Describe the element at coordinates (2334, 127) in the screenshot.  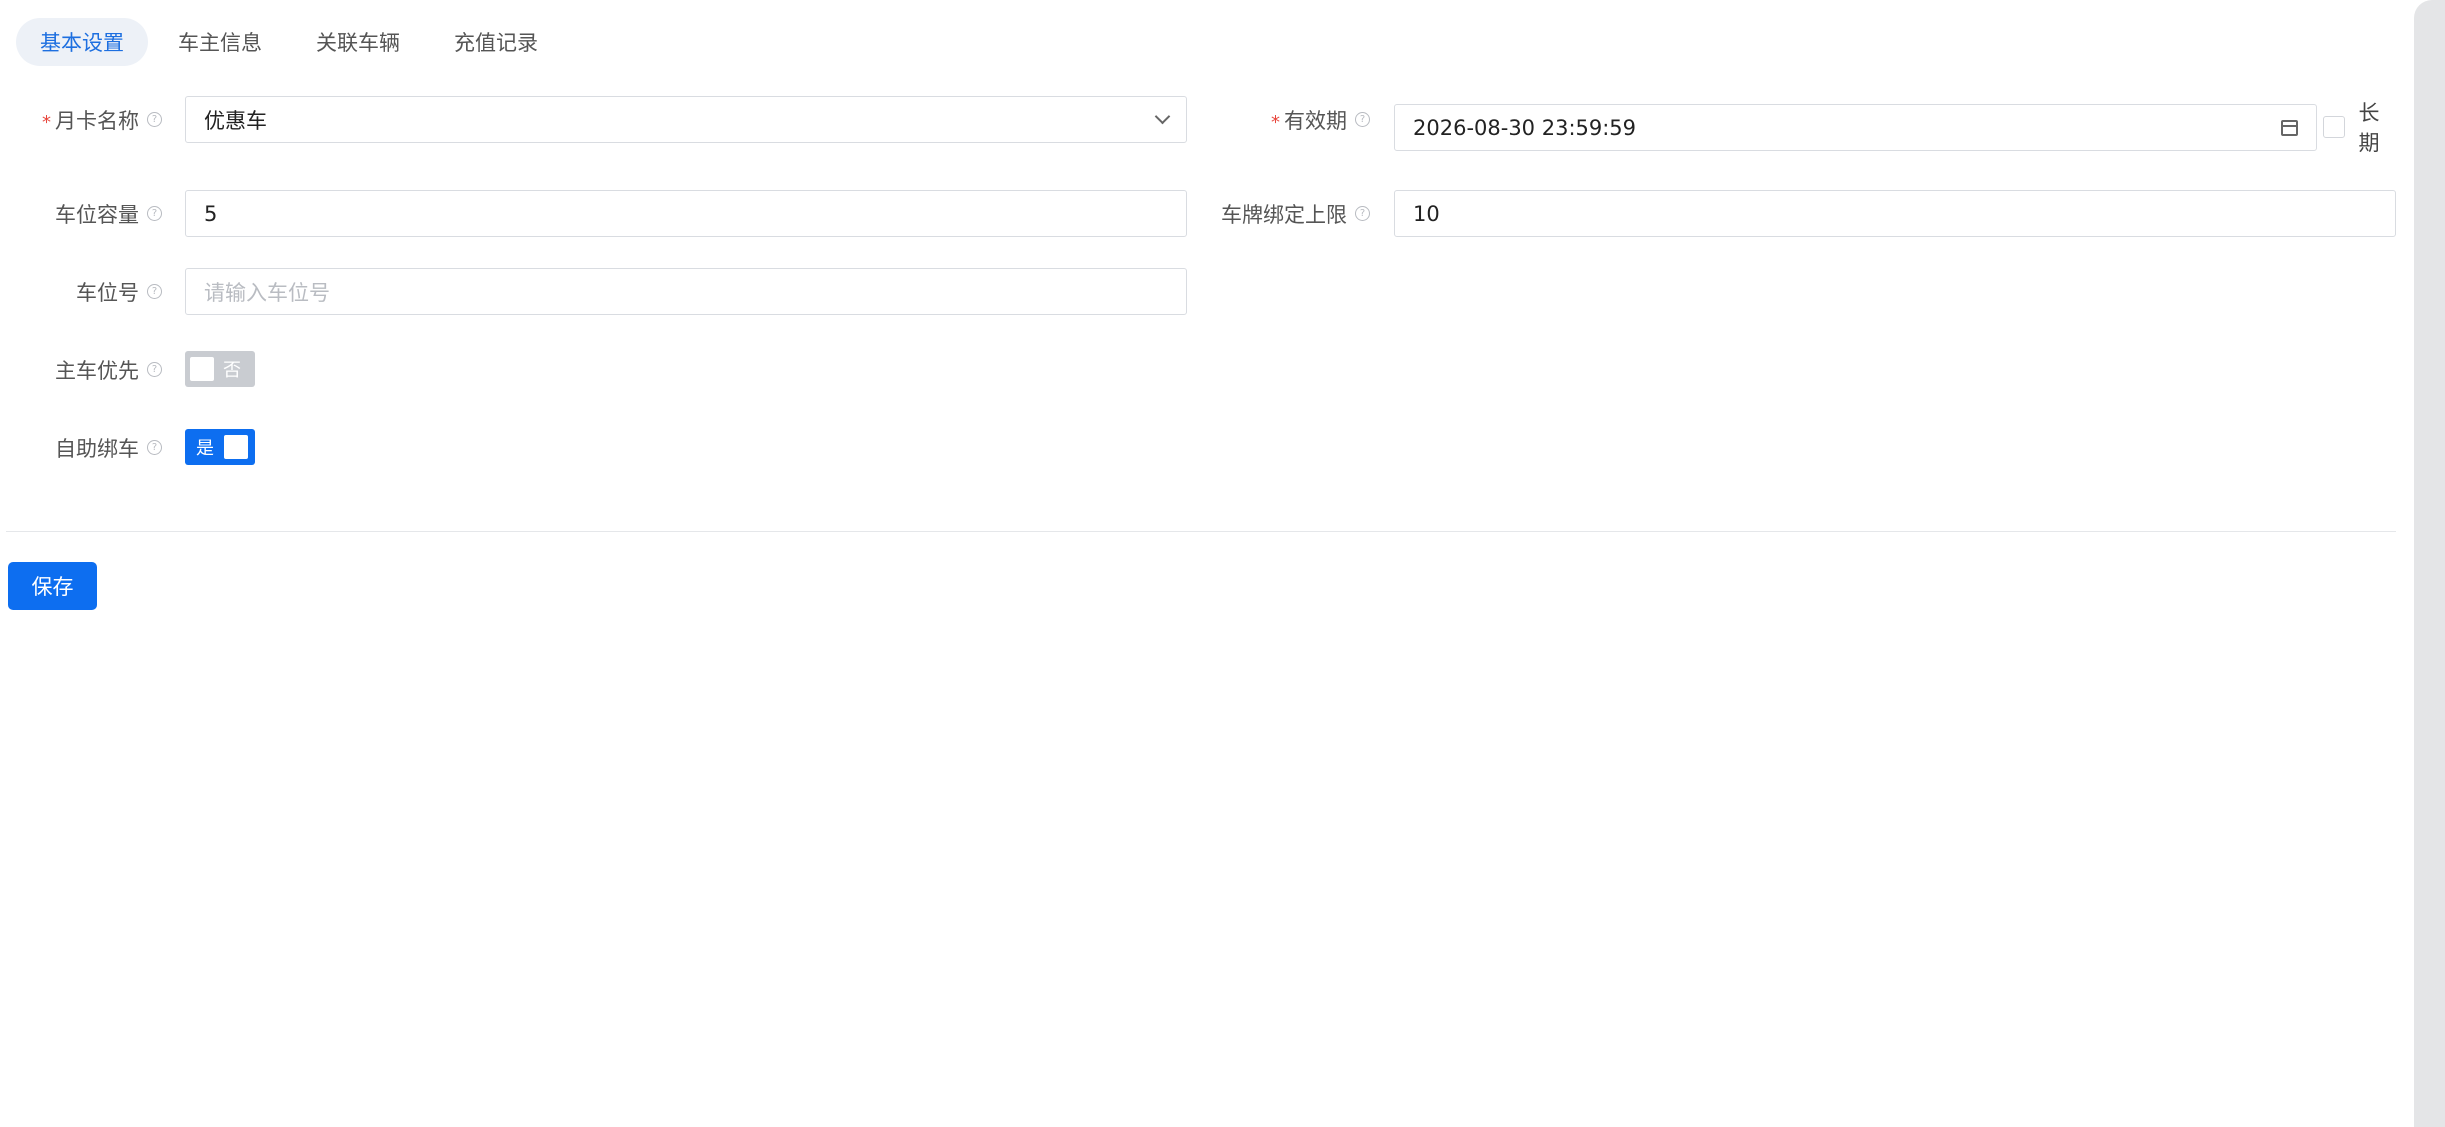
I see `long-term-checkbox` at that location.